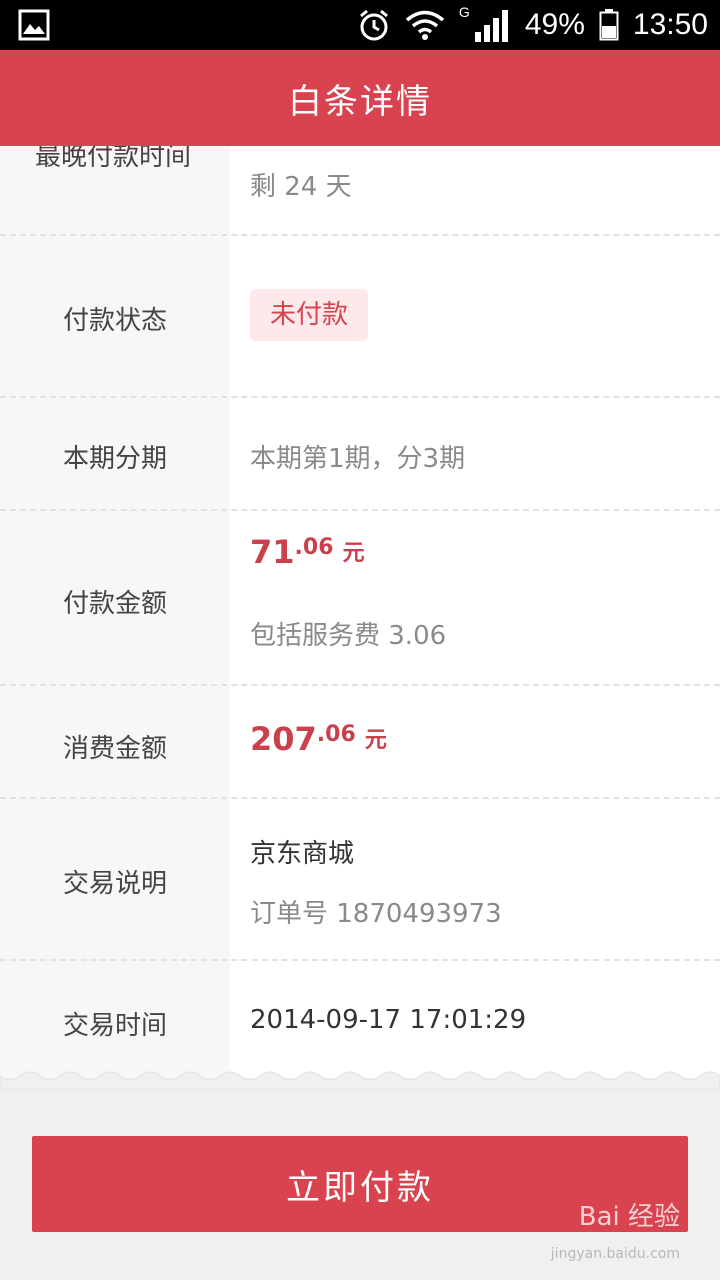  What do you see at coordinates (283, 739) in the screenshot?
I see `amount-integer: 207` at bounding box center [283, 739].